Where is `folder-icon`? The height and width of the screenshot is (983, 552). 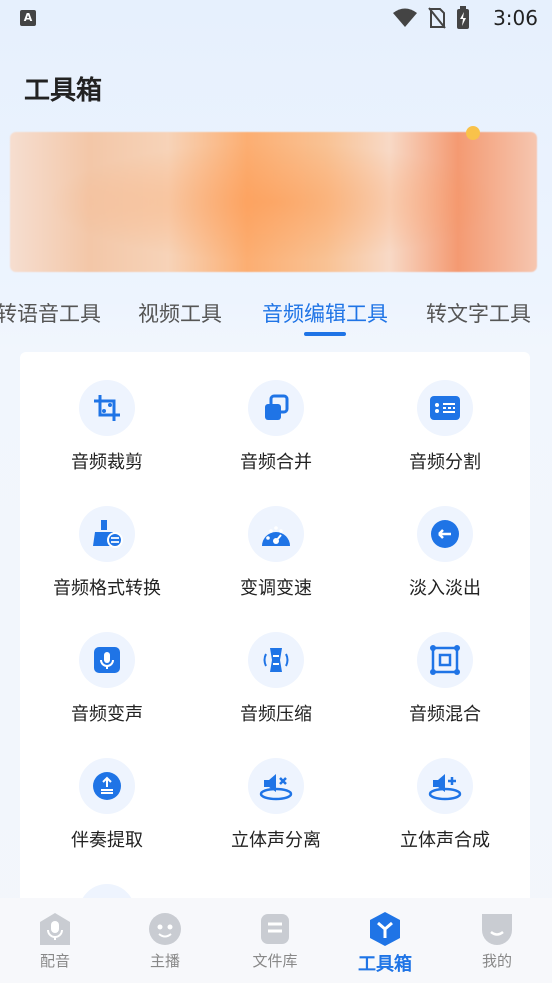
folder-icon is located at coordinates (275, 929).